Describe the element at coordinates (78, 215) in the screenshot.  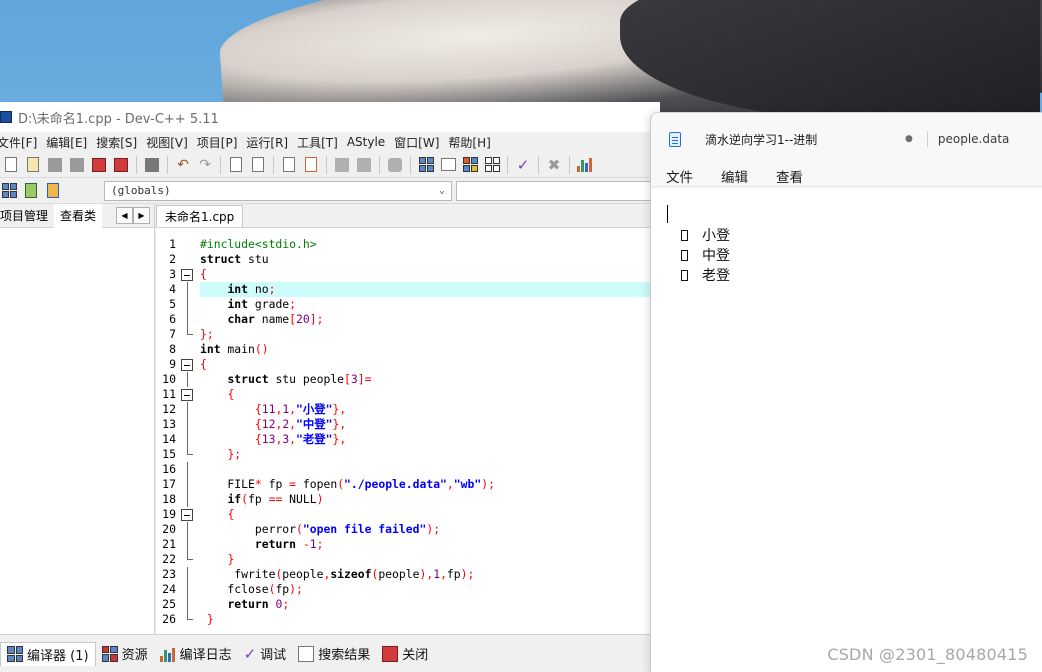
I see `tab-class-browser: 查看类` at that location.